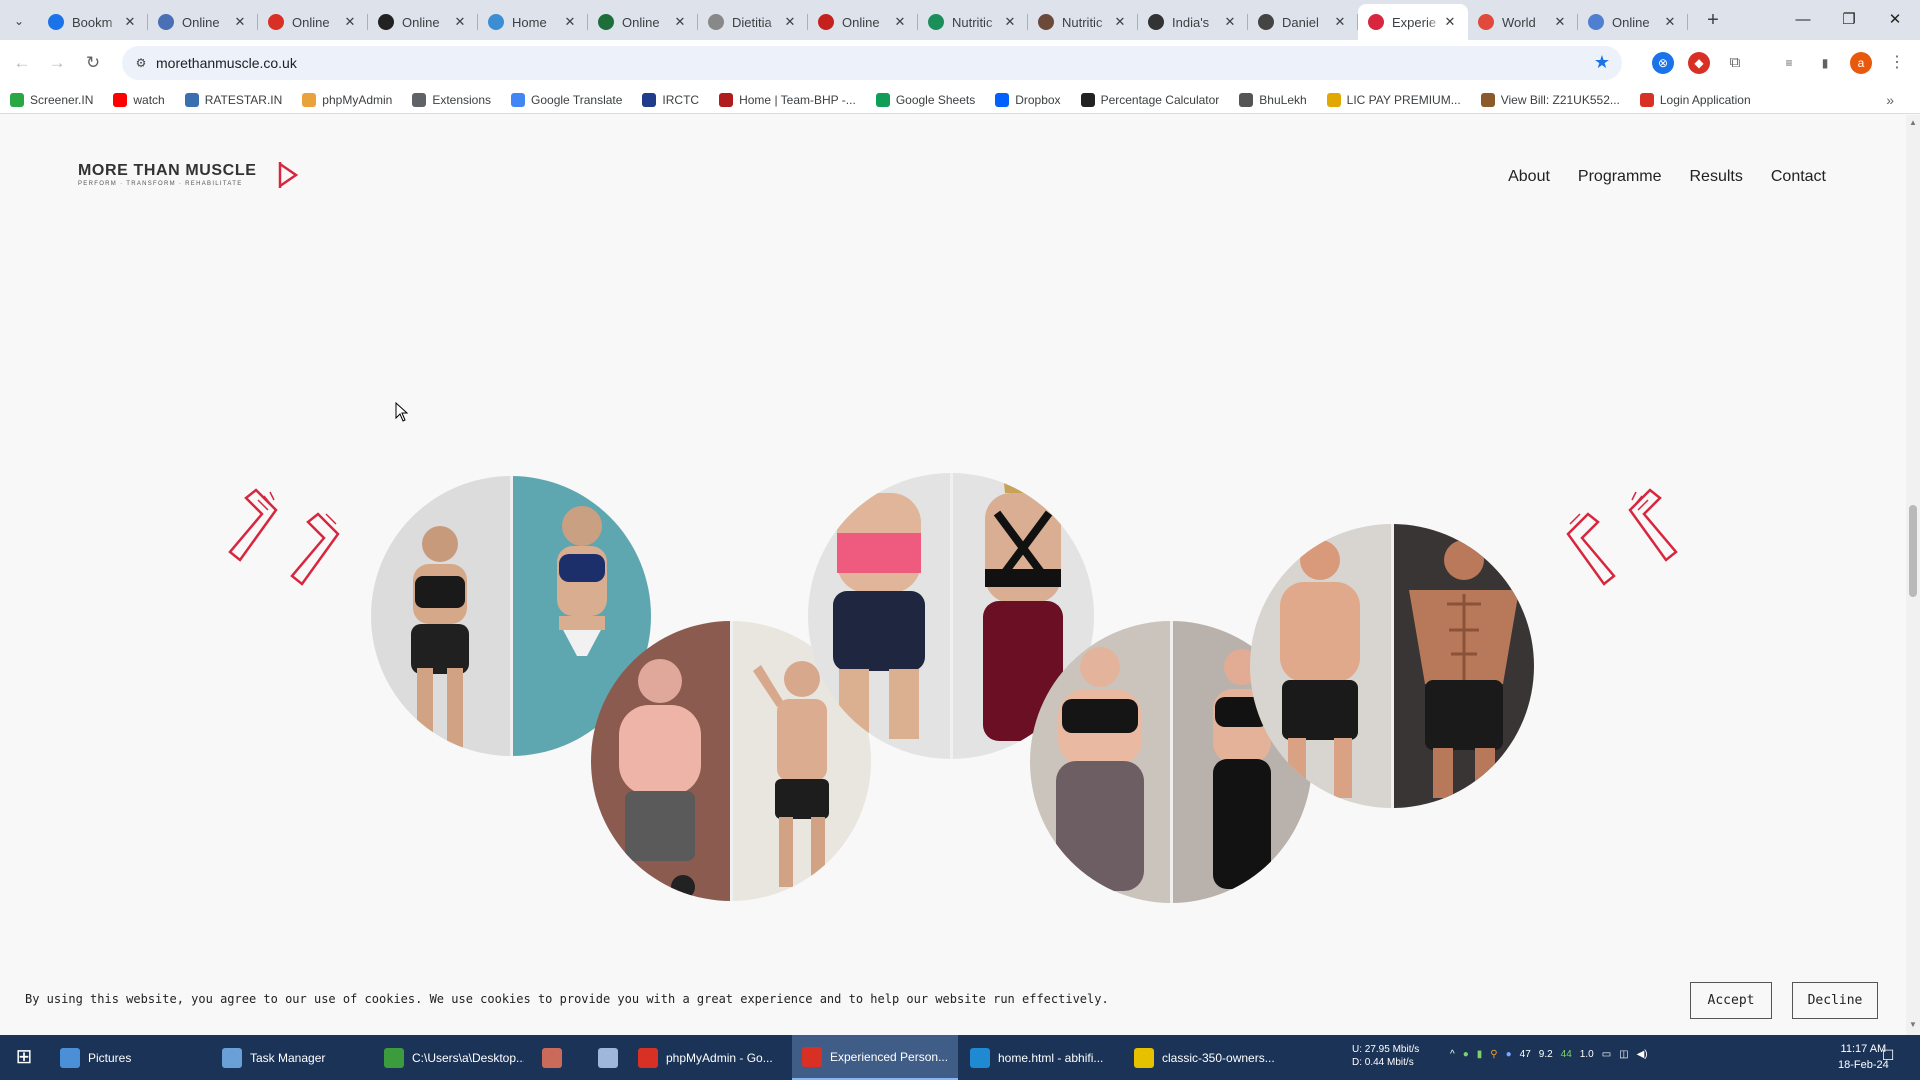 Image resolution: width=1920 pixels, height=1080 pixels. Describe the element at coordinates (22, 63) in the screenshot. I see `back-button: ←` at that location.